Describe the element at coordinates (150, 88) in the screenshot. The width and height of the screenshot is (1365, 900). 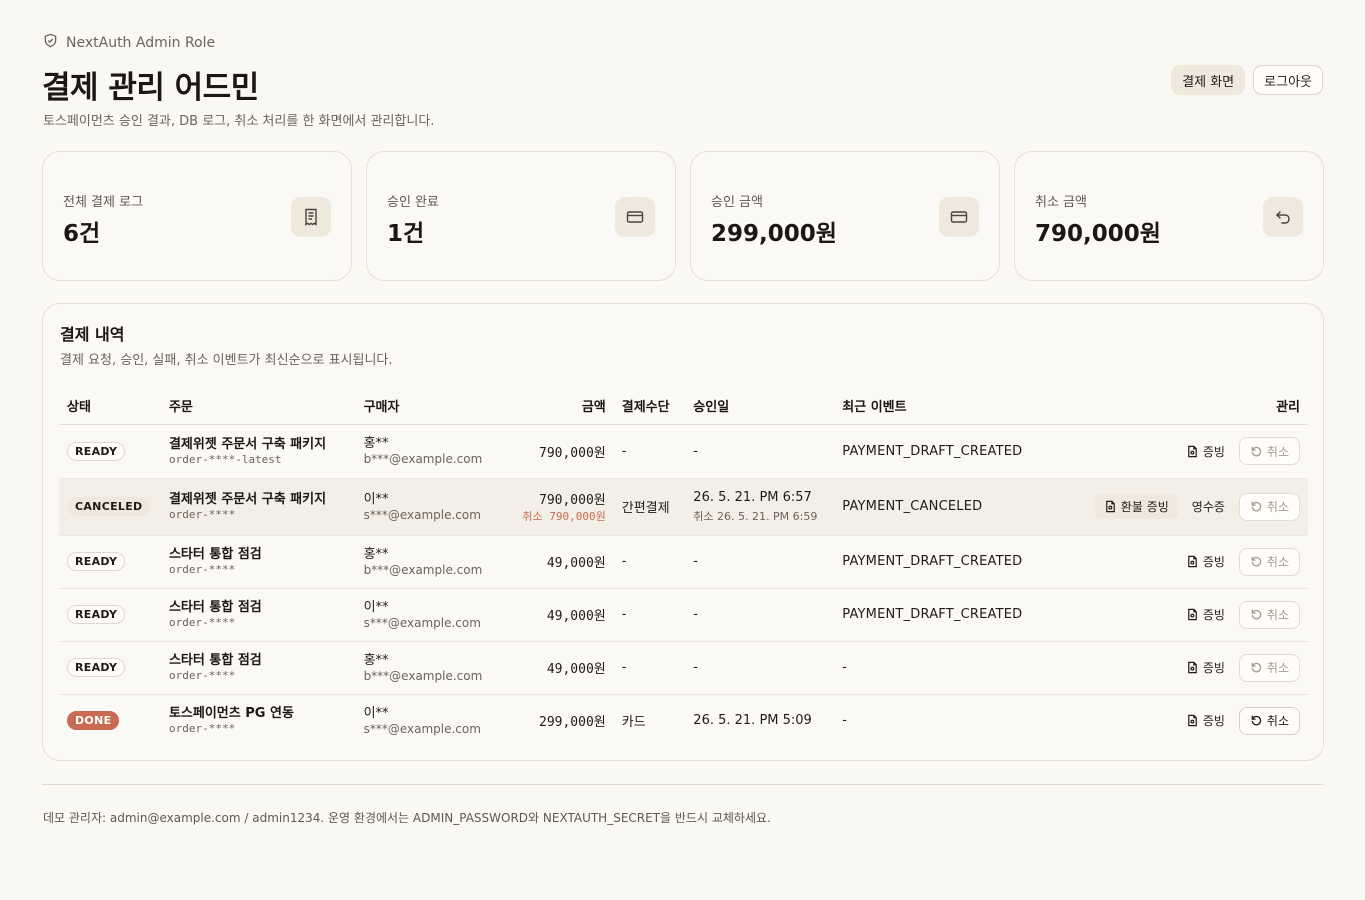
I see `page-title: 결제 관리 어드민` at that location.